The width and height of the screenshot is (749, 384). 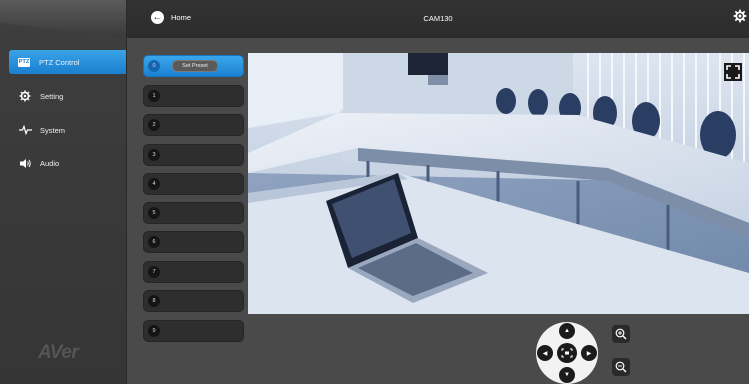 What do you see at coordinates (24, 62) in the screenshot?
I see `ptz-icon: PTZ` at bounding box center [24, 62].